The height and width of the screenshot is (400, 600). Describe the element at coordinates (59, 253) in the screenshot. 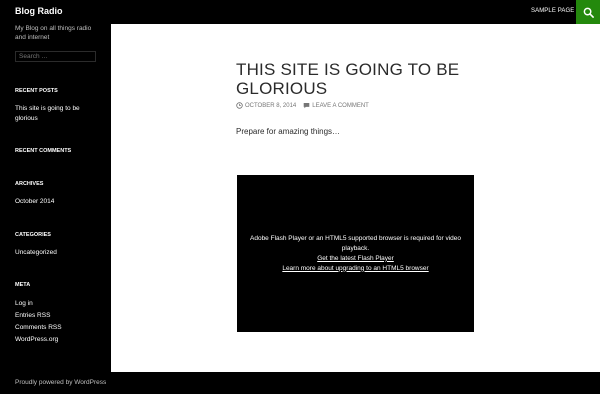

I see `category-link-uncategorized: Uncategorized` at that location.